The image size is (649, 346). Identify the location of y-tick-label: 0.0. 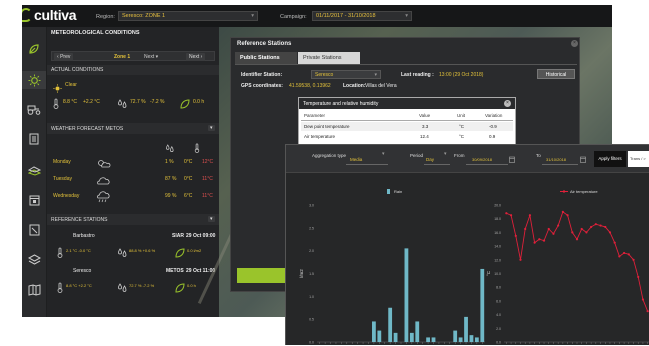
(311, 343).